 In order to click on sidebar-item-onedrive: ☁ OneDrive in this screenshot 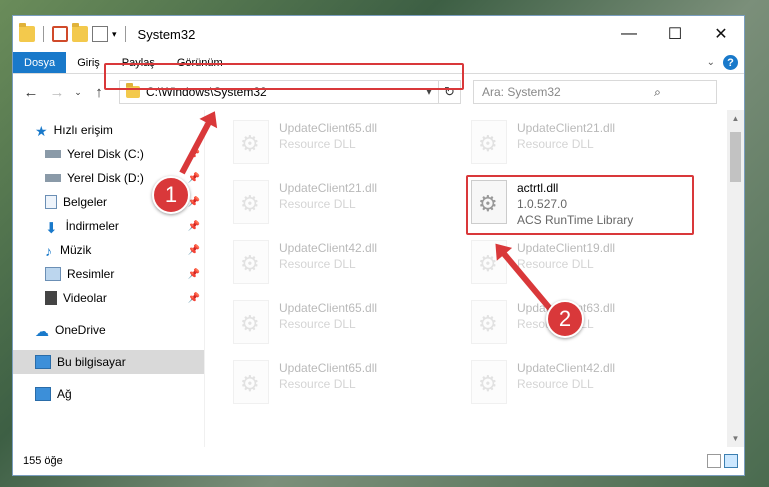, I will do `click(108, 330)`.